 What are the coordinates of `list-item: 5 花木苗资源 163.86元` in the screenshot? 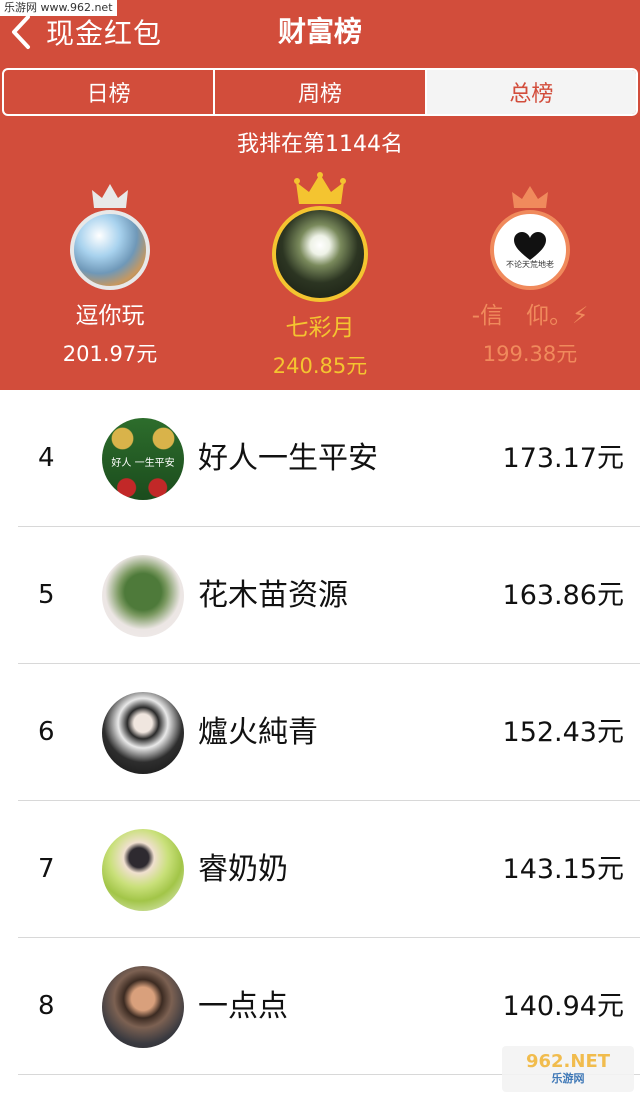 It's located at (320, 595).